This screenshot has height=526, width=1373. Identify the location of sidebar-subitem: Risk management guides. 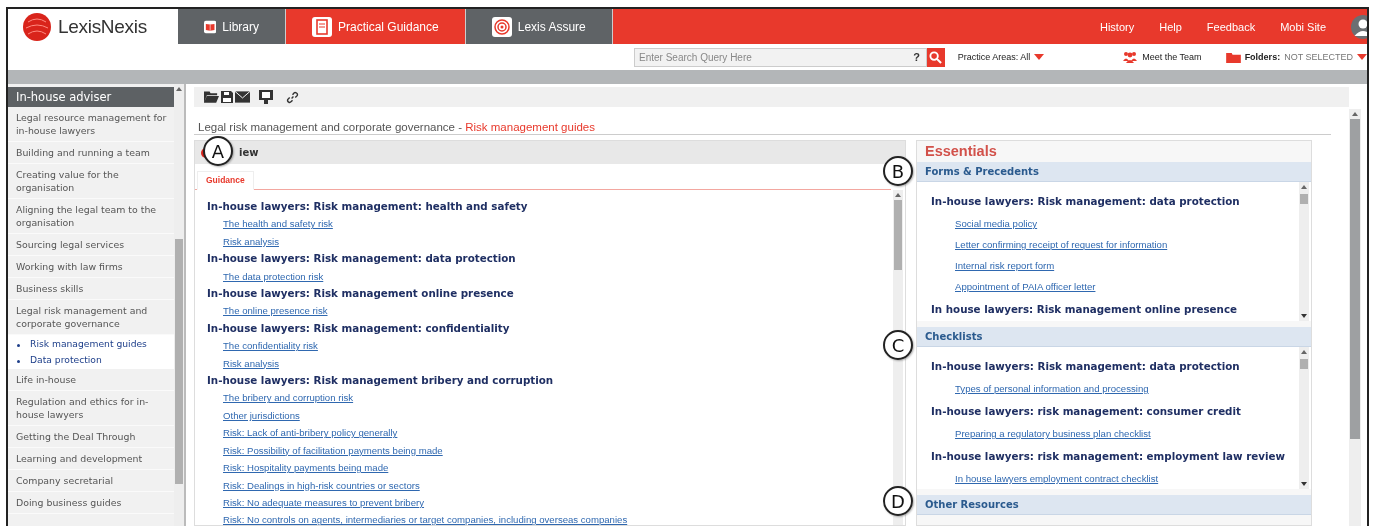
(91, 344).